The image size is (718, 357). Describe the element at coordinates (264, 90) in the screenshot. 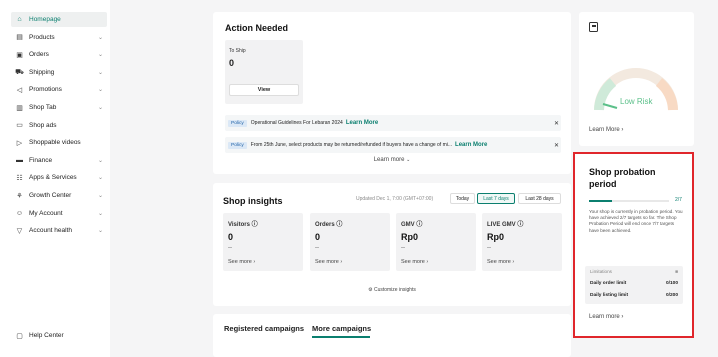

I see `view-button: View` at that location.